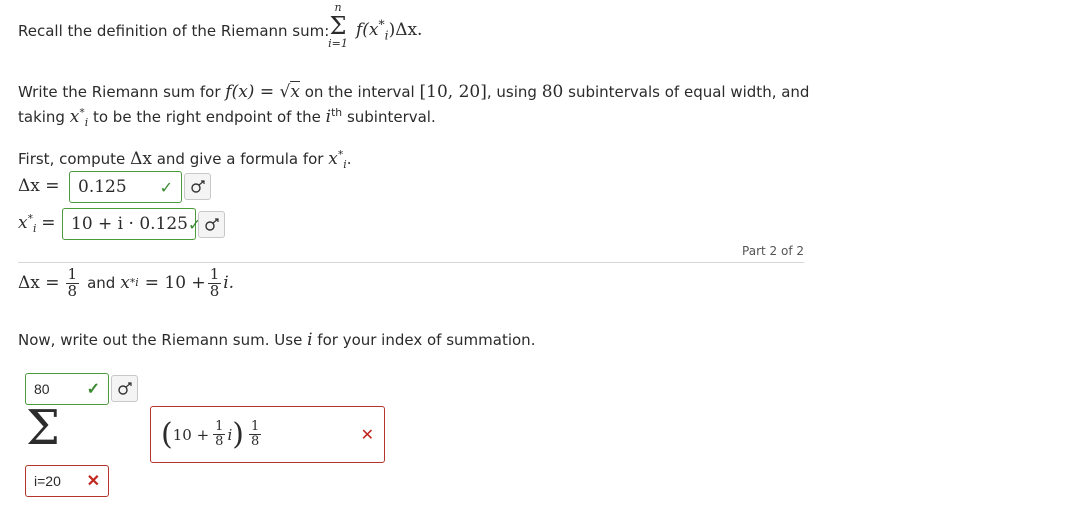  I want to click on dx-answer-value: 0.125, so click(102, 187).